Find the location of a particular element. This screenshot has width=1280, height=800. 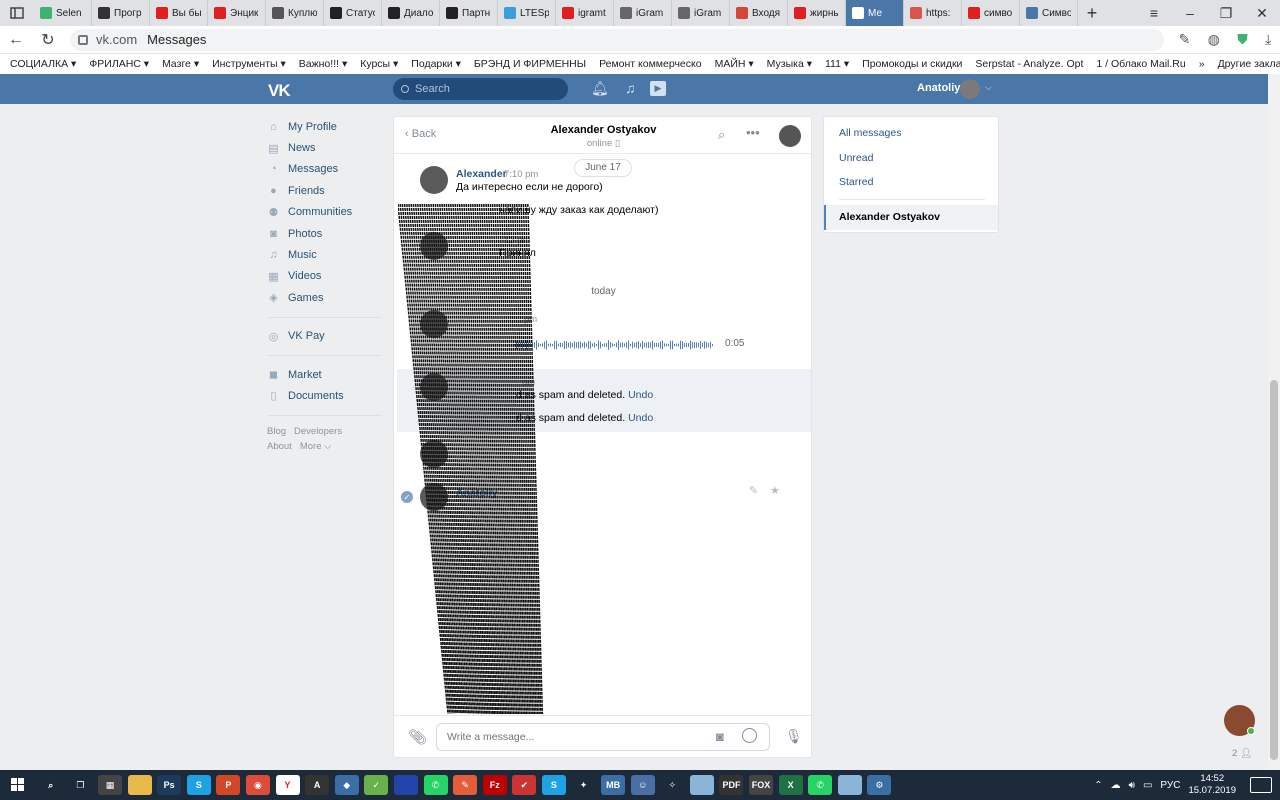

notes-icon is located at coordinates (701, 785).